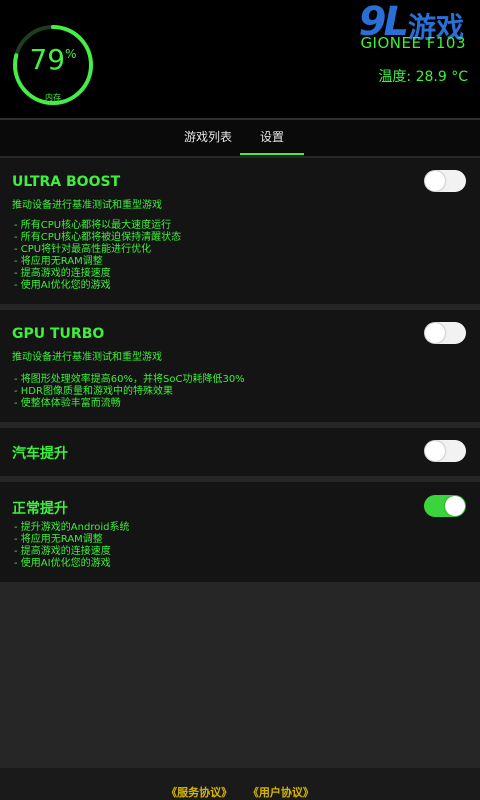 This screenshot has height=800, width=480. Describe the element at coordinates (272, 138) in the screenshot. I see `tab-settings: 设置` at that location.